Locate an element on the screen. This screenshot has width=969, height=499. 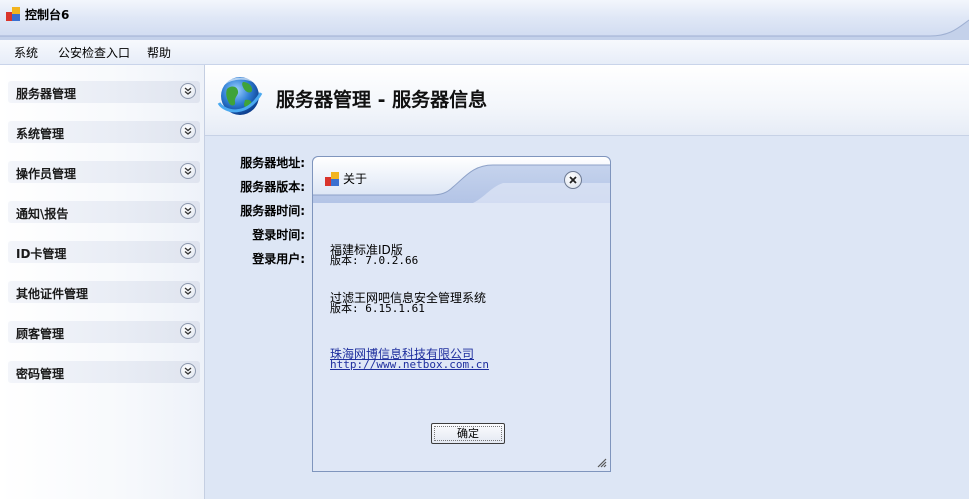
sidebar-item-label: ID卡管理 is located at coordinates (41, 254).